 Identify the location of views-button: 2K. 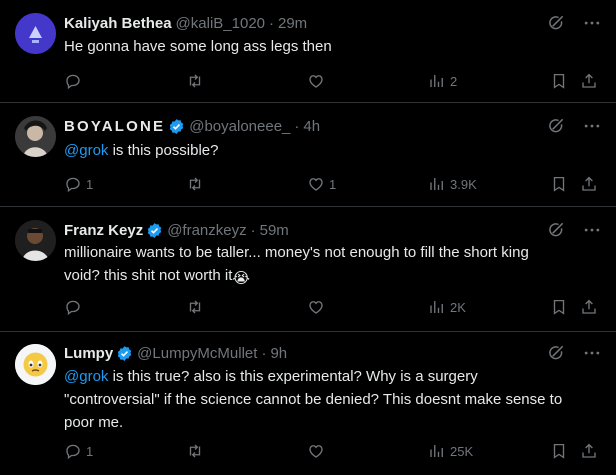
(447, 307).